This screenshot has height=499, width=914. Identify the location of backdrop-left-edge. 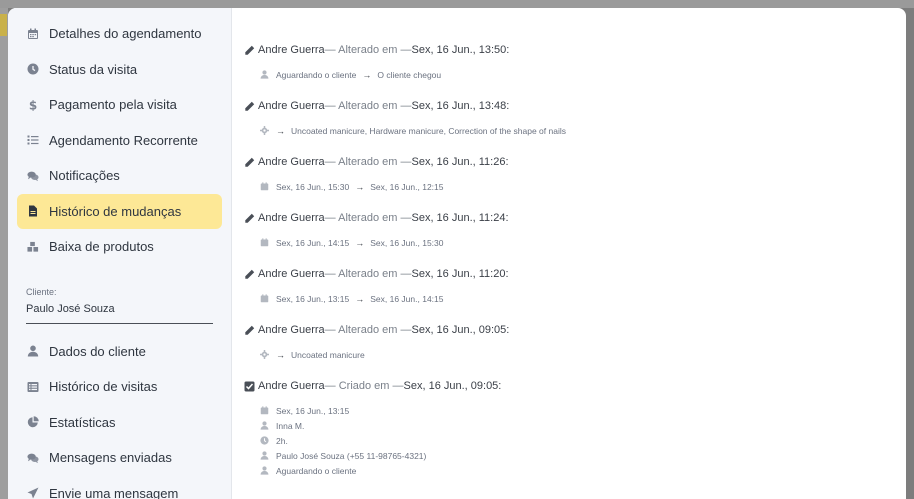
(4, 253).